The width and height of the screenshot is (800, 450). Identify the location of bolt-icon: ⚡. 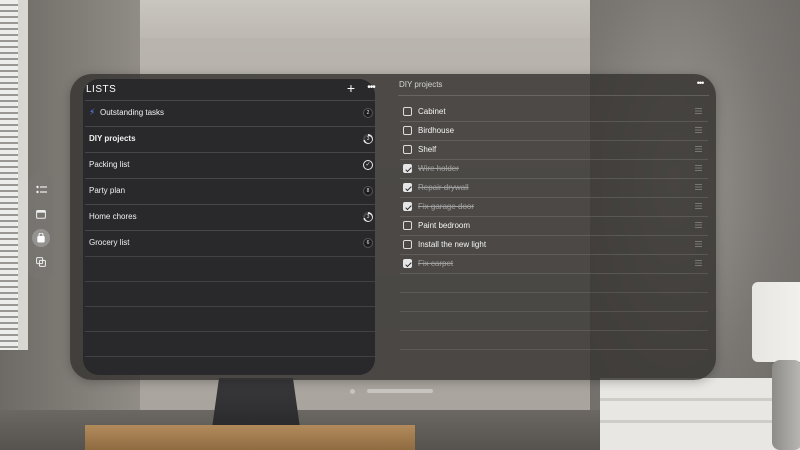
(92, 112).